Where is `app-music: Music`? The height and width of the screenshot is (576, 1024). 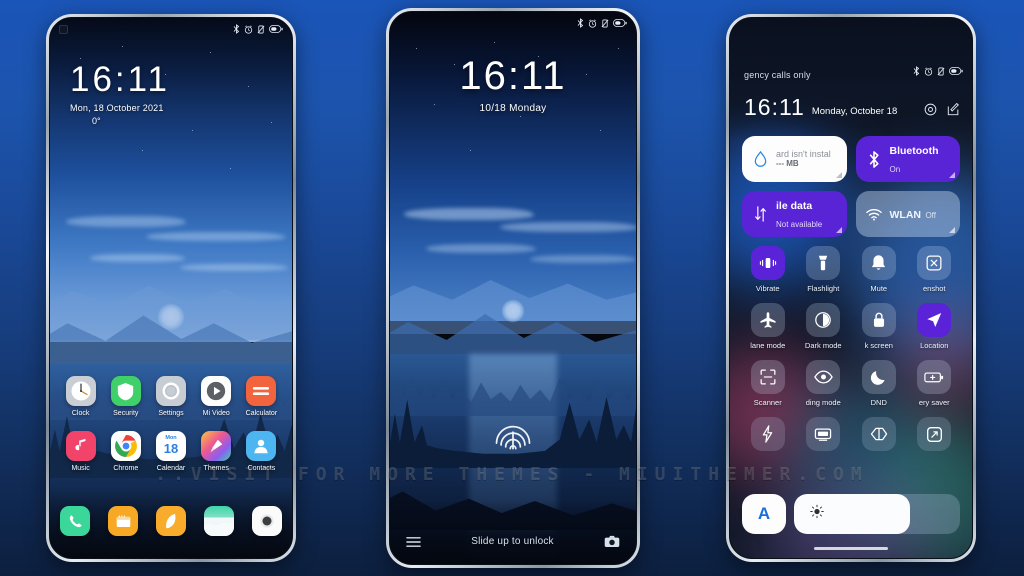 app-music: Music is located at coordinates (80, 451).